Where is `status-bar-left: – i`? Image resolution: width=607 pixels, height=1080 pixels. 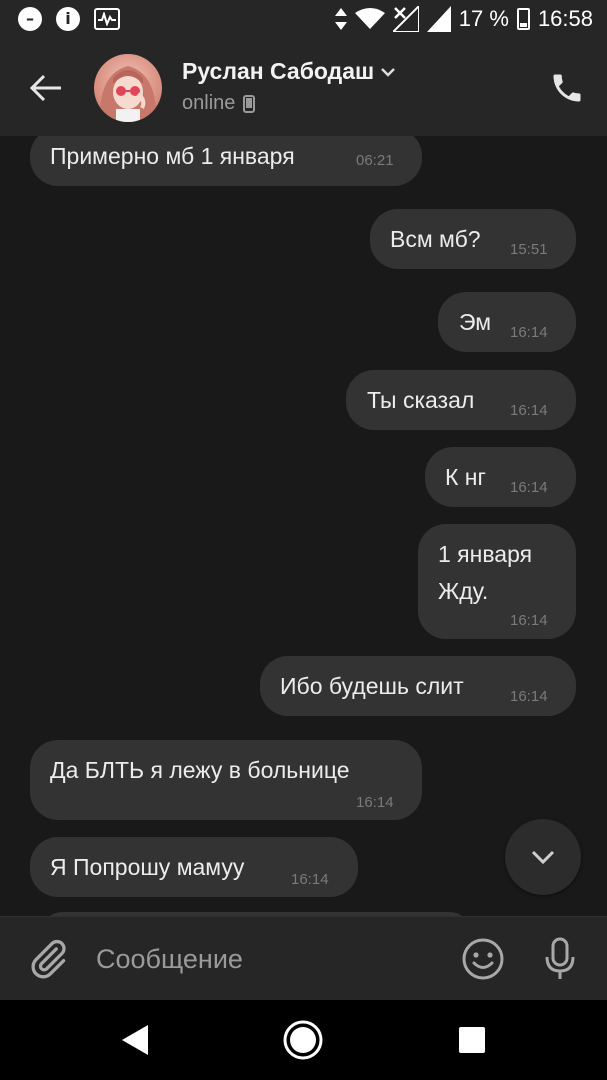 status-bar-left: – i is located at coordinates (69, 19).